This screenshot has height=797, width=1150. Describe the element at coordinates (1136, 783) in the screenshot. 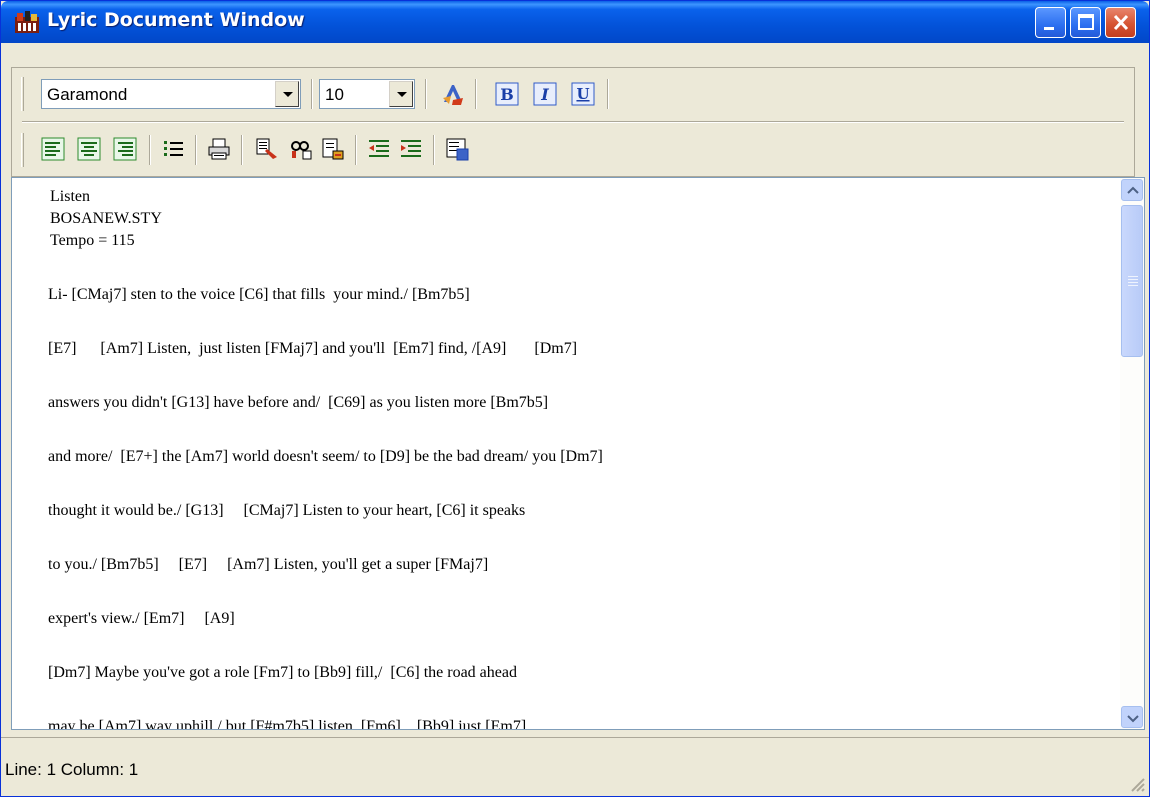

I see `resize-grip-icon` at that location.